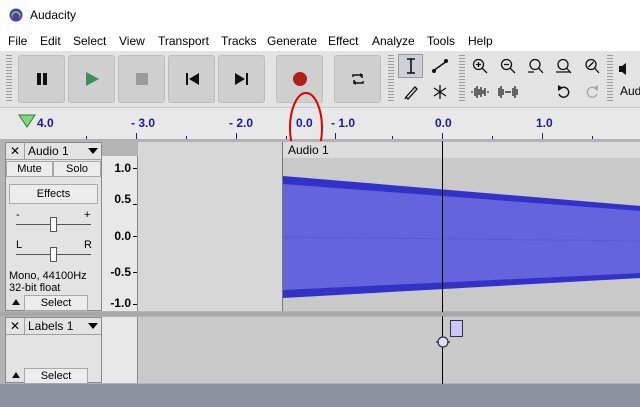  I want to click on amplitude-label: 0.5, so click(122, 199).